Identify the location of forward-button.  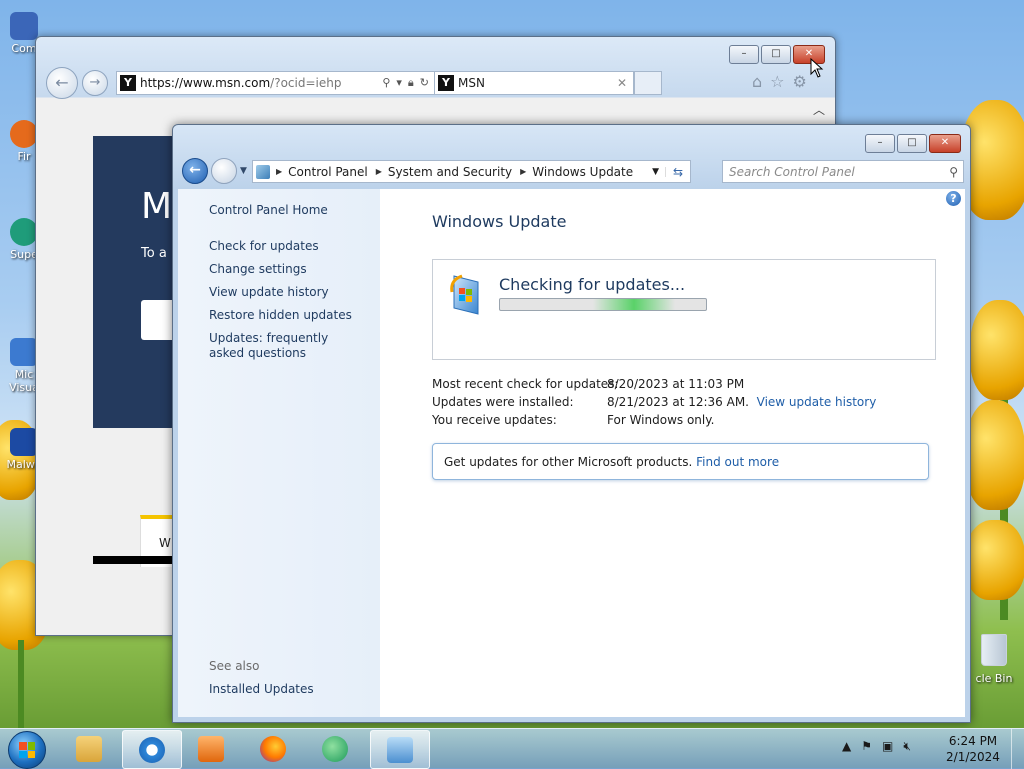
(224, 171).